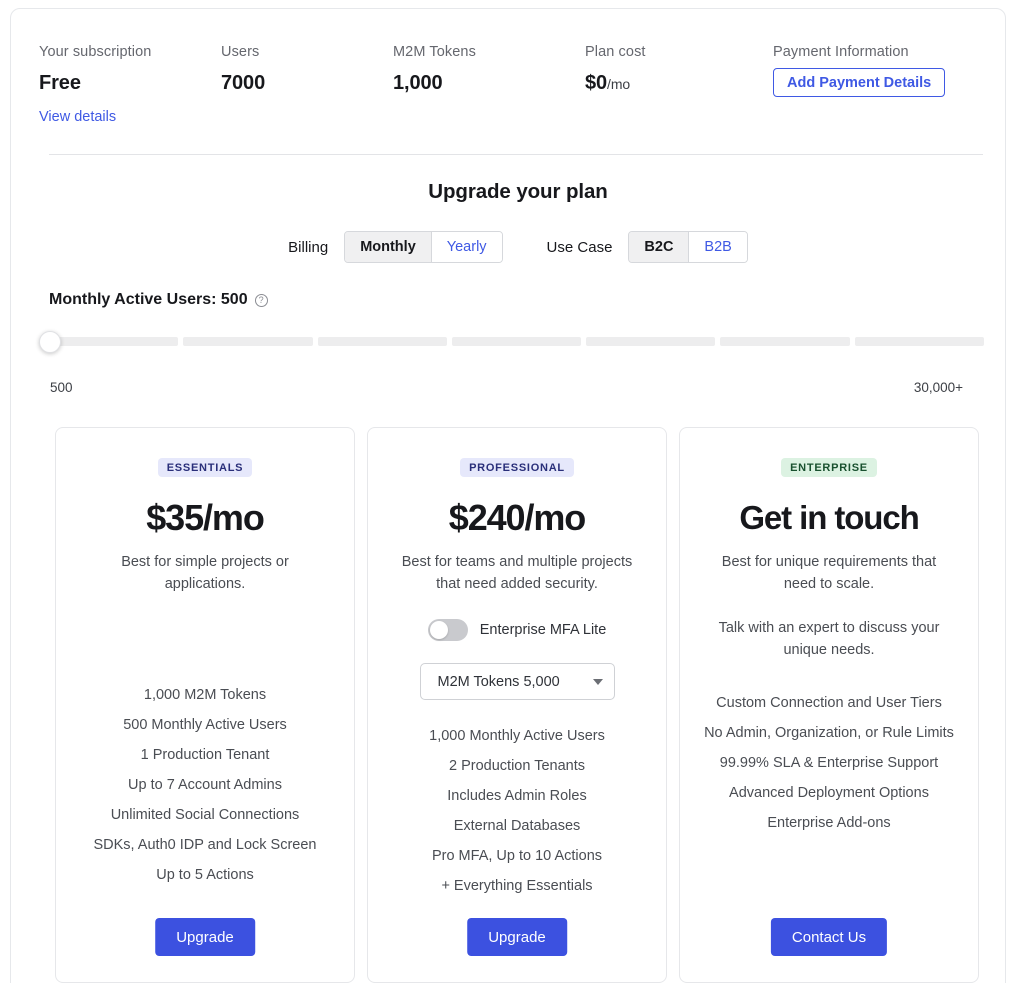 The width and height of the screenshot is (1014, 983). I want to click on list-item: Up to 5 Actions, so click(205, 875).